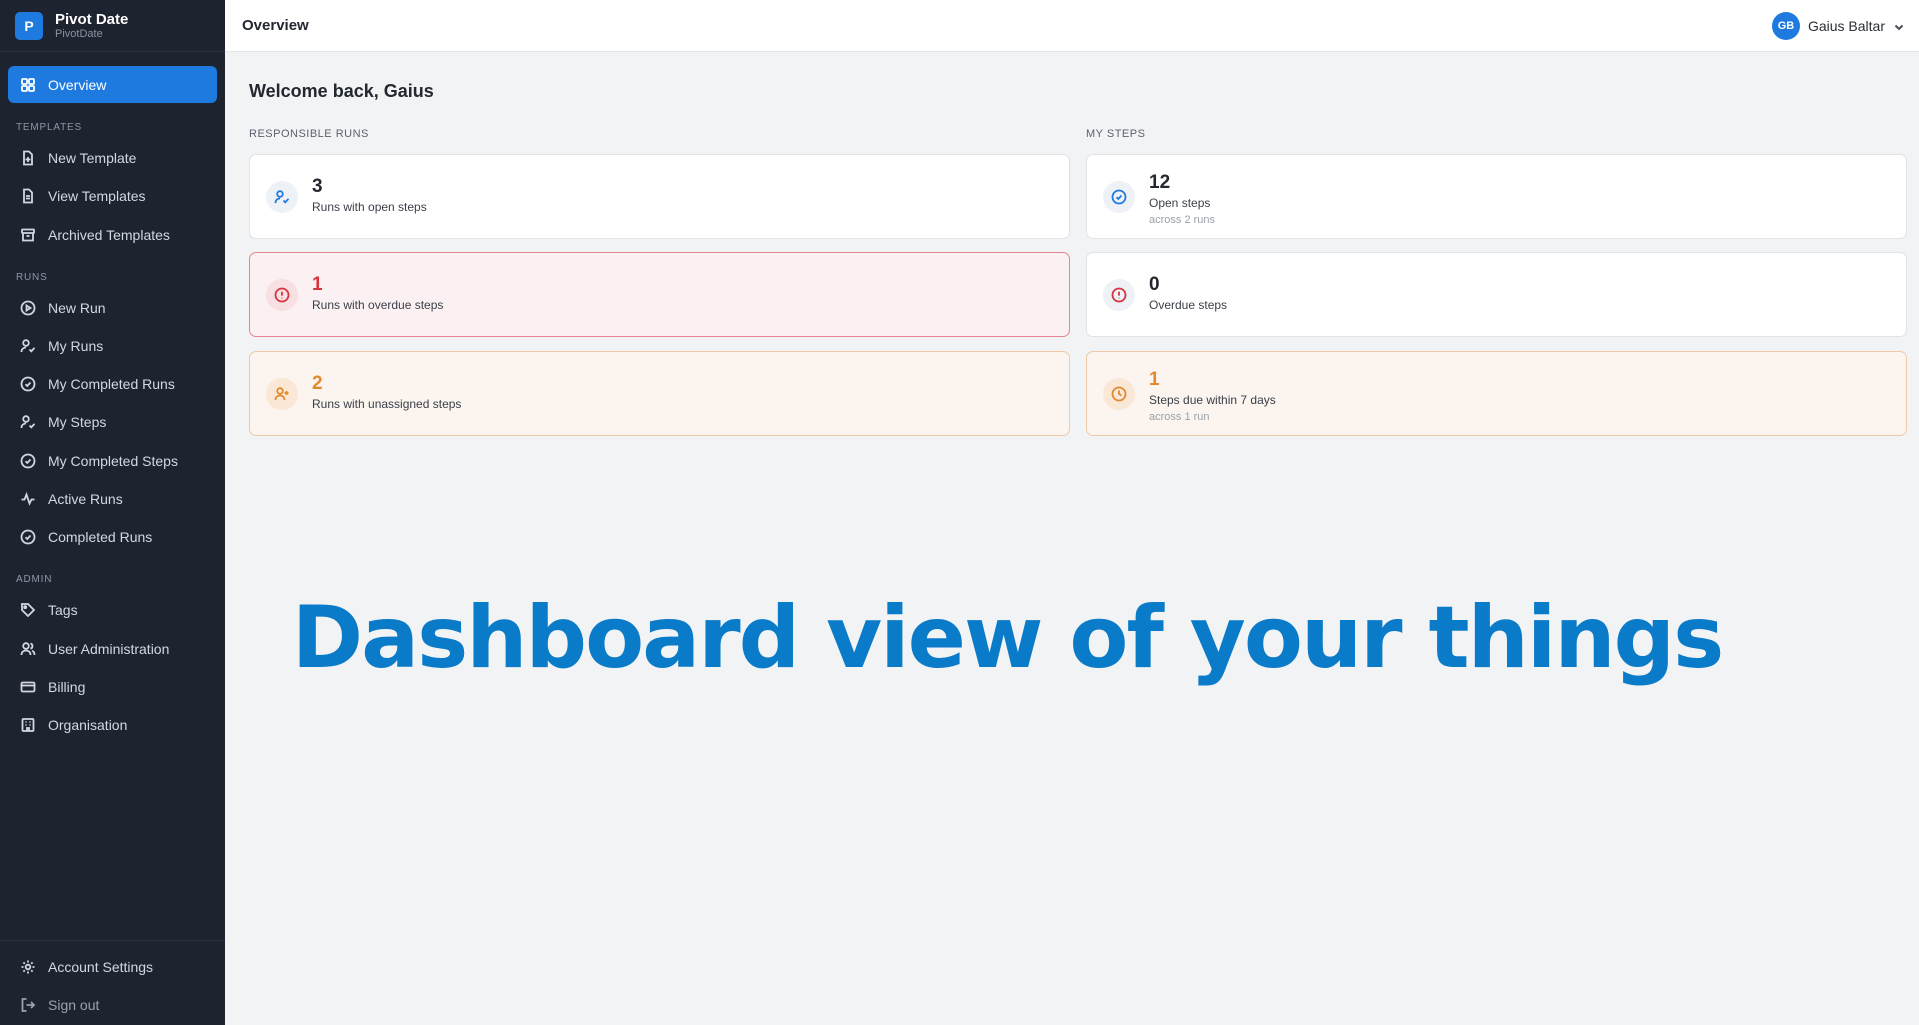 The width and height of the screenshot is (1919, 1025). Describe the element at coordinates (659, 196) in the screenshot. I see `card-runs-open-steps: 3 Runs with open steps` at that location.